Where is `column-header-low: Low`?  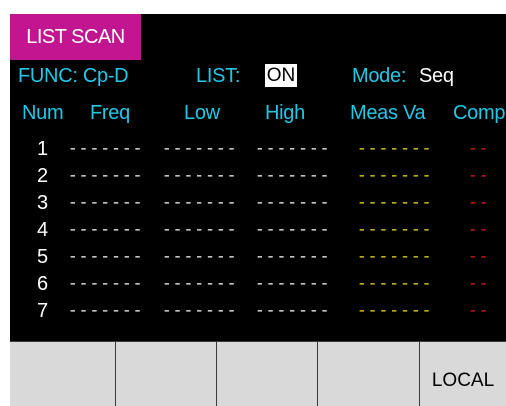 column-header-low: Low is located at coordinates (202, 113).